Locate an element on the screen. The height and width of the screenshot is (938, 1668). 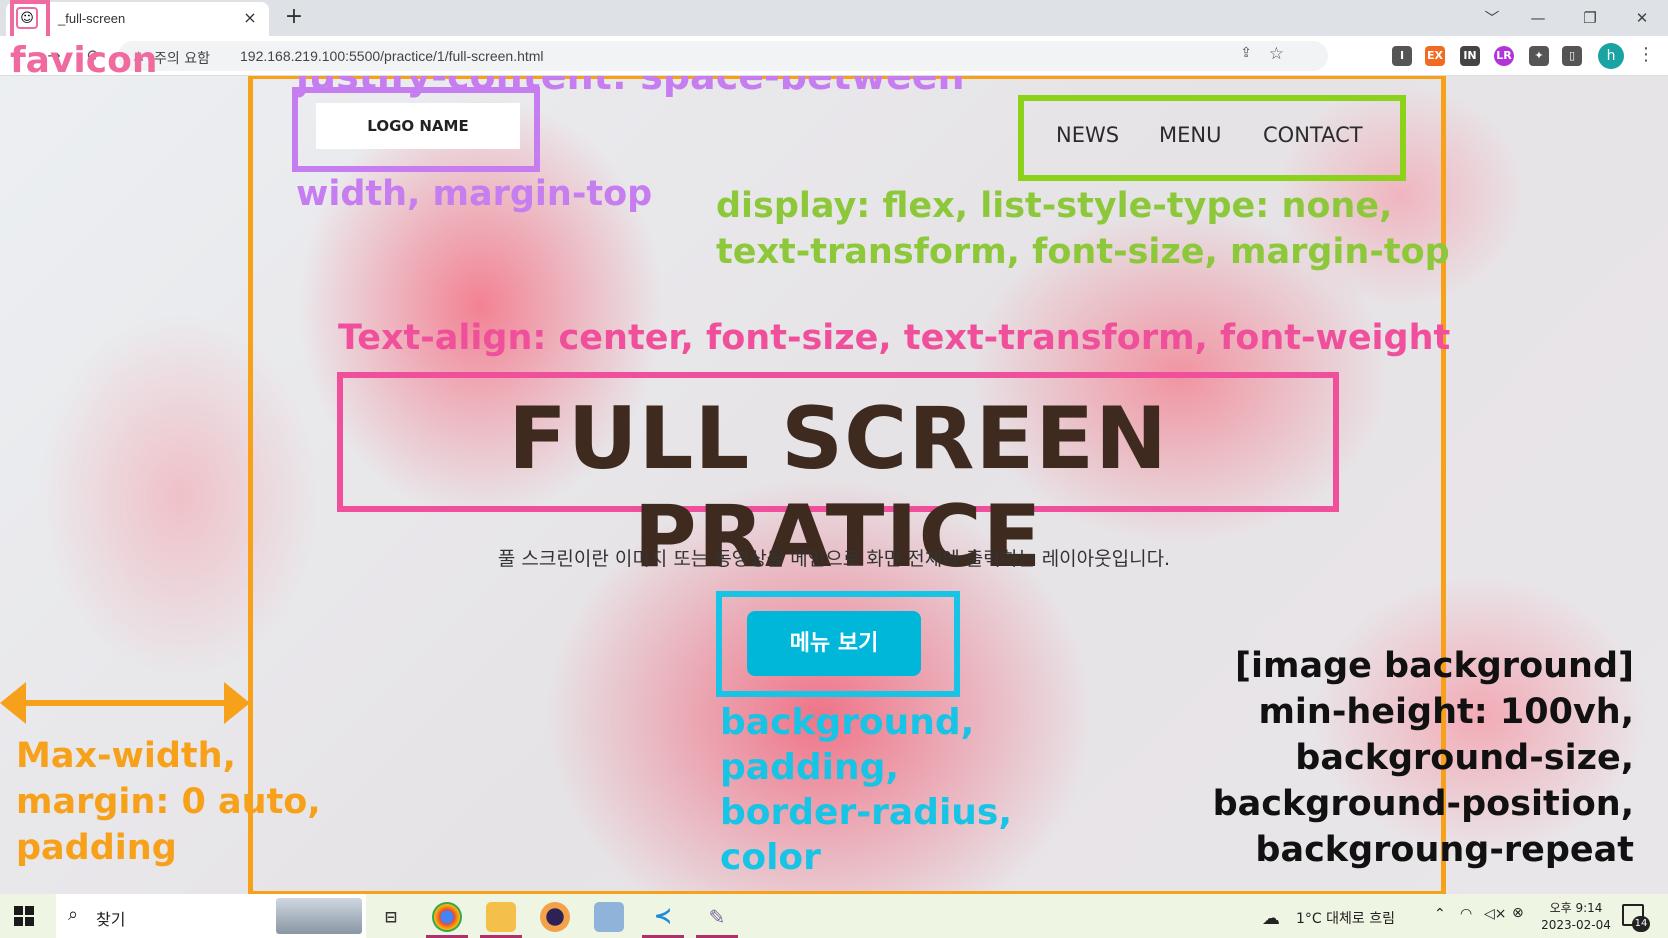
power-icon: ⊗ is located at coordinates (1518, 913).